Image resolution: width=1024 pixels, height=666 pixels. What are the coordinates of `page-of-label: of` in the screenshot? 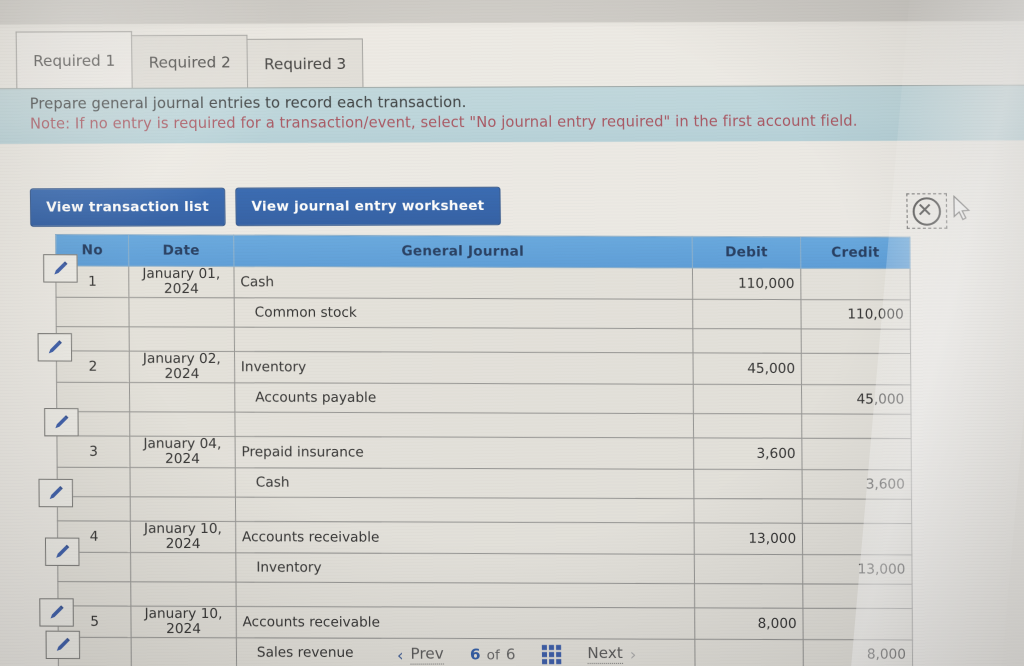 It's located at (493, 655).